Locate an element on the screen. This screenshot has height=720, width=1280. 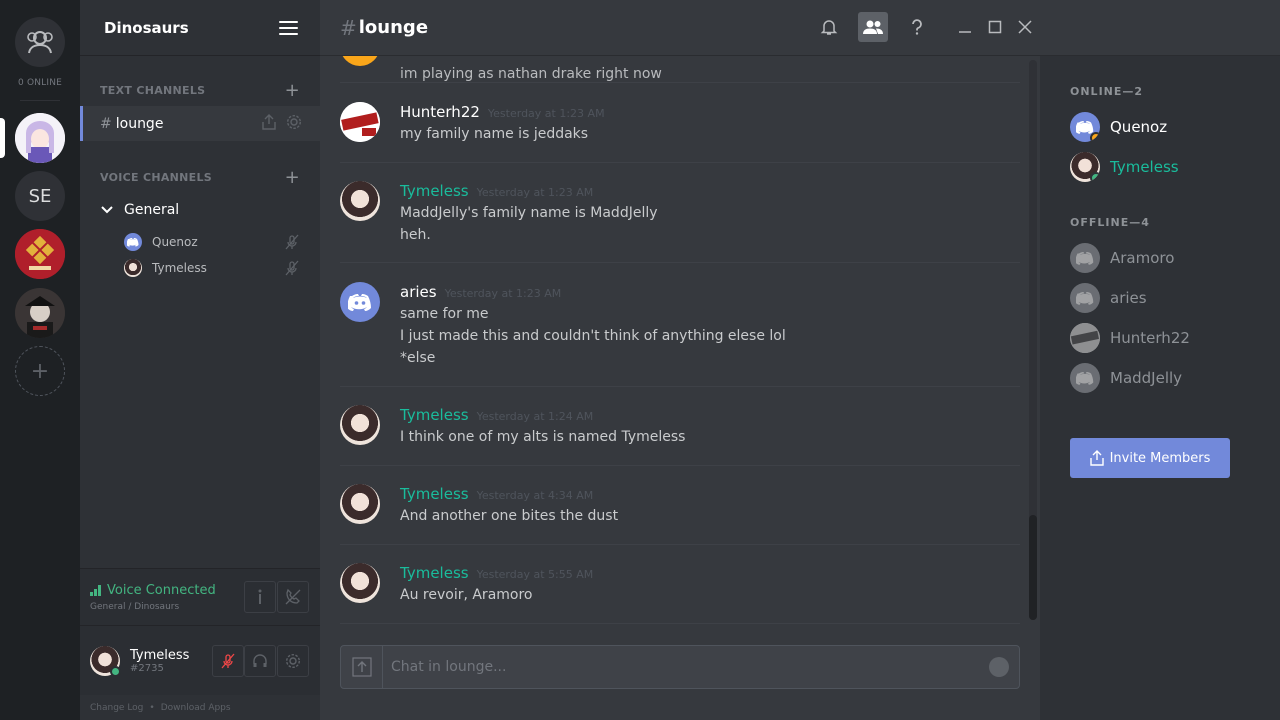
voice-channel-general: General is located at coordinates (205, 210).